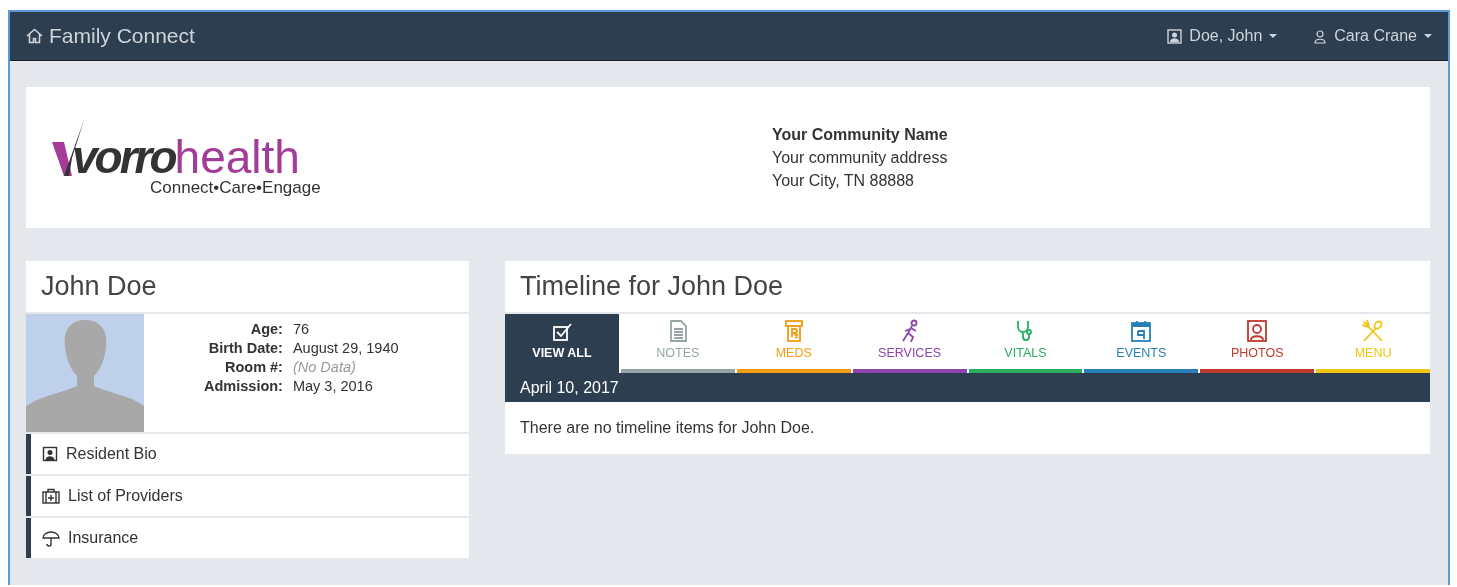 Image resolution: width=1457 pixels, height=587 pixels. I want to click on logo-tagline: Connect•Care•Engage, so click(236, 187).